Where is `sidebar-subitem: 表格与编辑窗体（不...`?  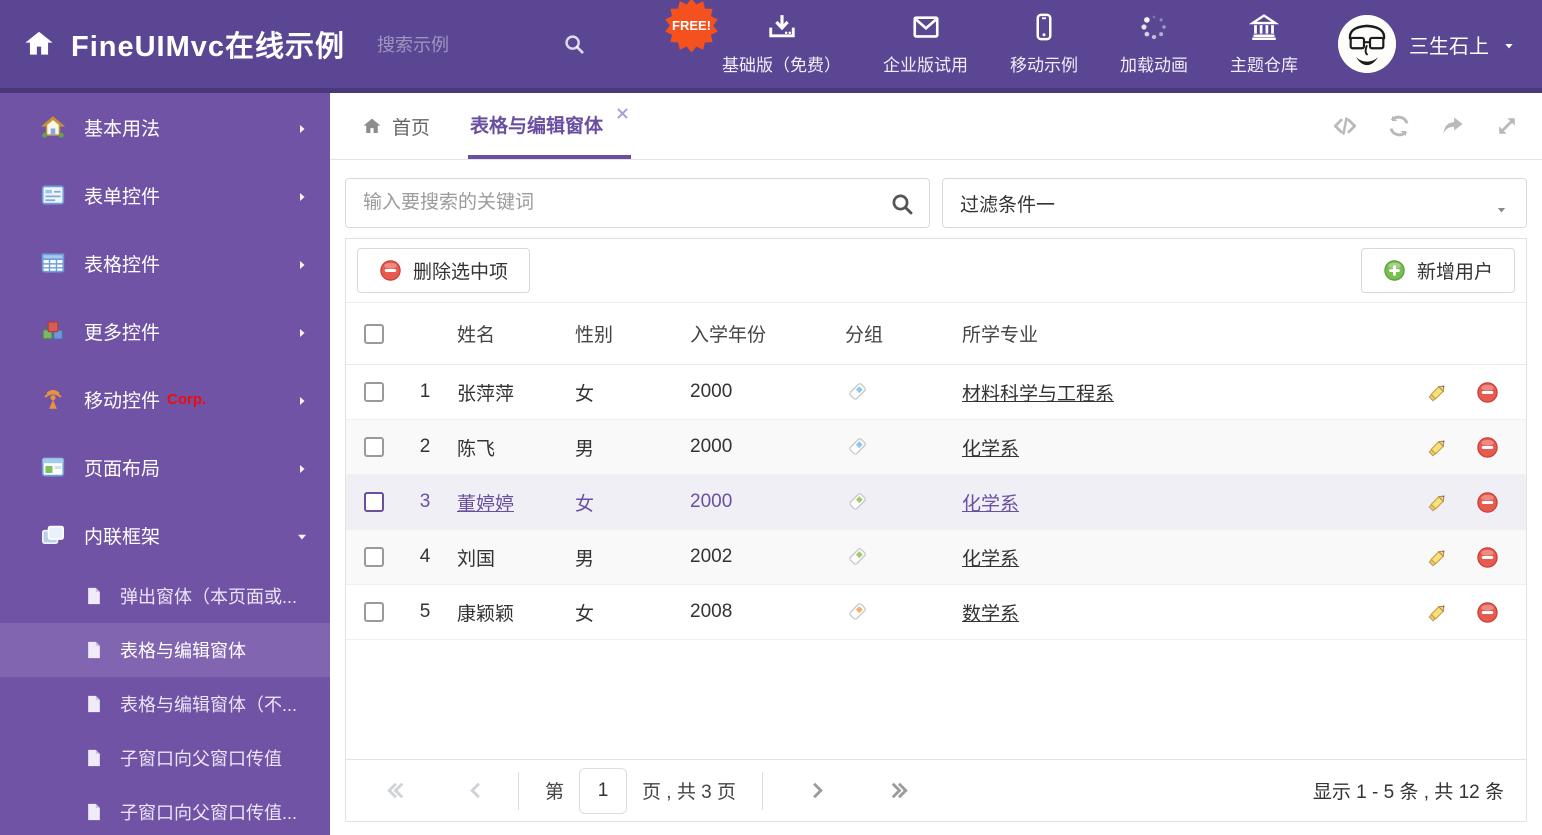
sidebar-subitem: 表格与编辑窗体（不... is located at coordinates (165, 704).